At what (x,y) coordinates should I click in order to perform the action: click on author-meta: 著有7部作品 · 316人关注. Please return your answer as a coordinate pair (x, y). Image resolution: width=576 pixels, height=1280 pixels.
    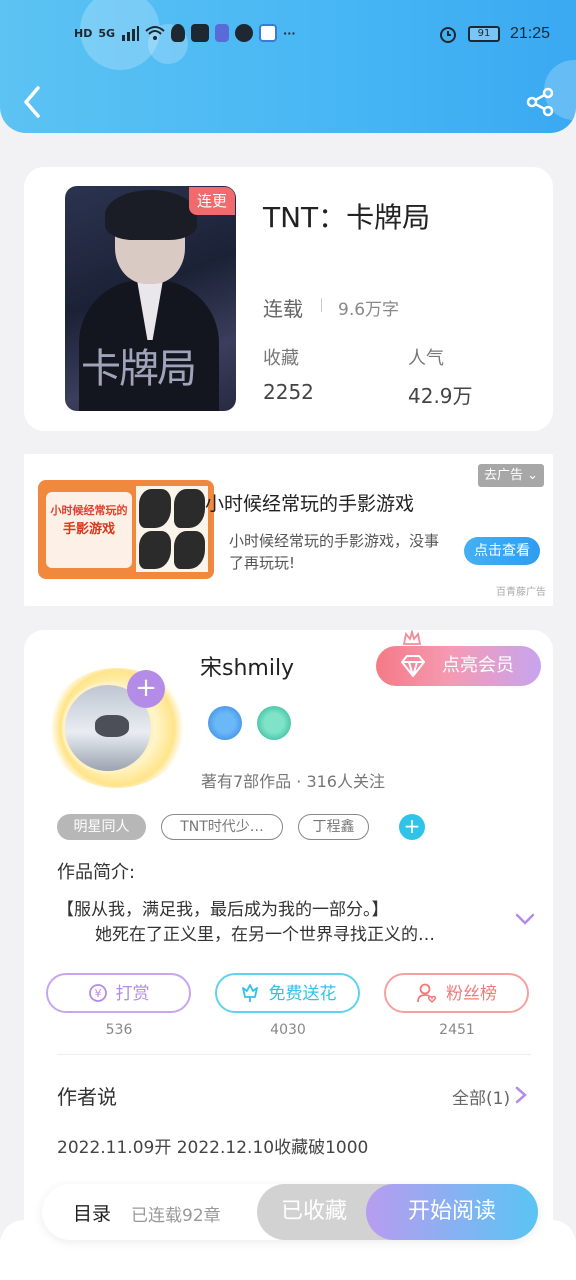
    Looking at the image, I should click on (293, 781).